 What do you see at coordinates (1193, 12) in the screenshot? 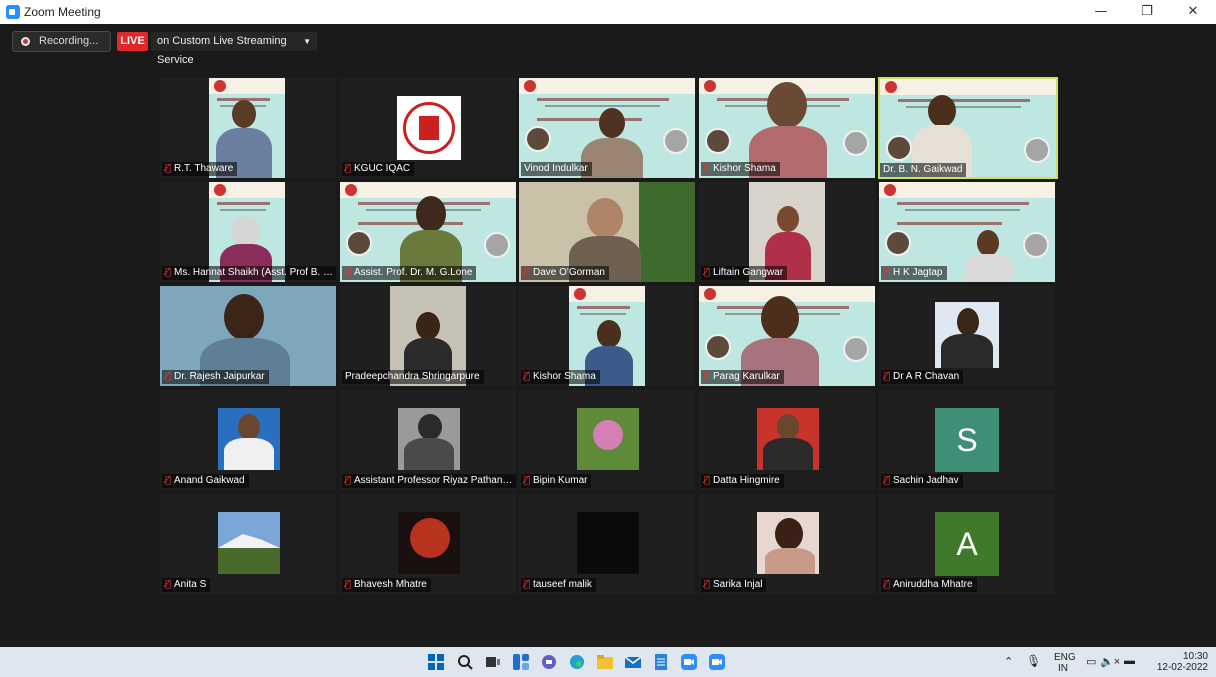
I see `close-button: ✕` at bounding box center [1193, 12].